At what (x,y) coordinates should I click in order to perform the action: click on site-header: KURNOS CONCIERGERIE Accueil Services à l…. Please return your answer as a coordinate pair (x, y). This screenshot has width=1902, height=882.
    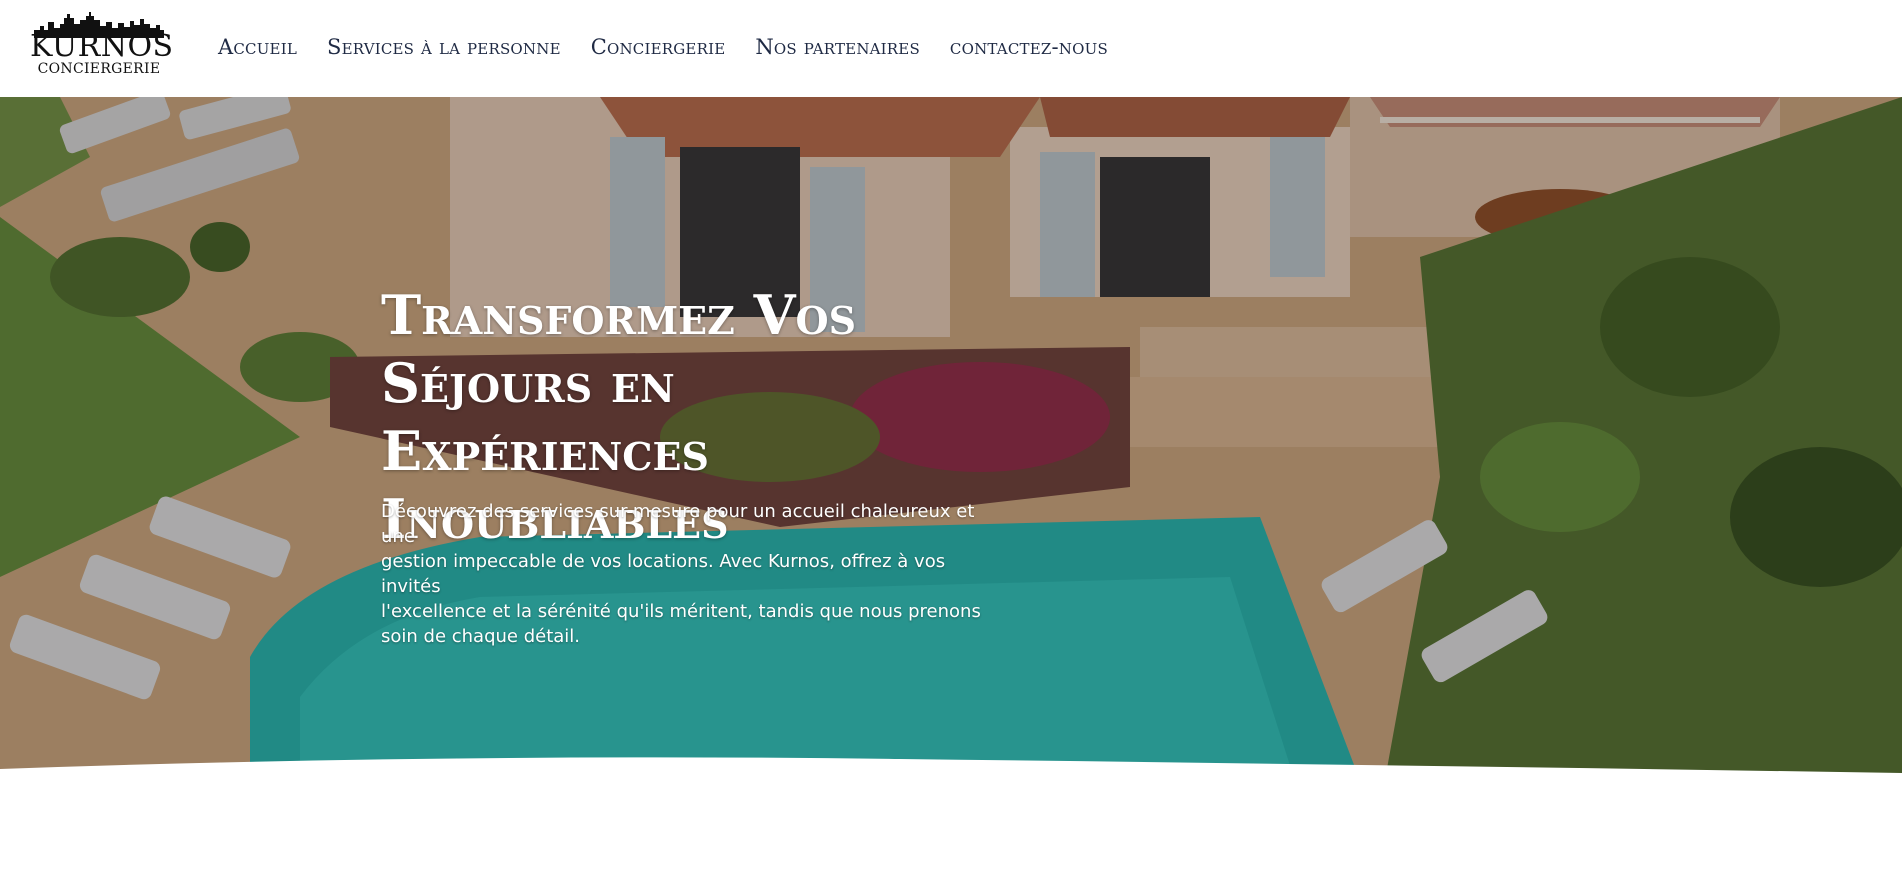
    Looking at the image, I should click on (951, 48).